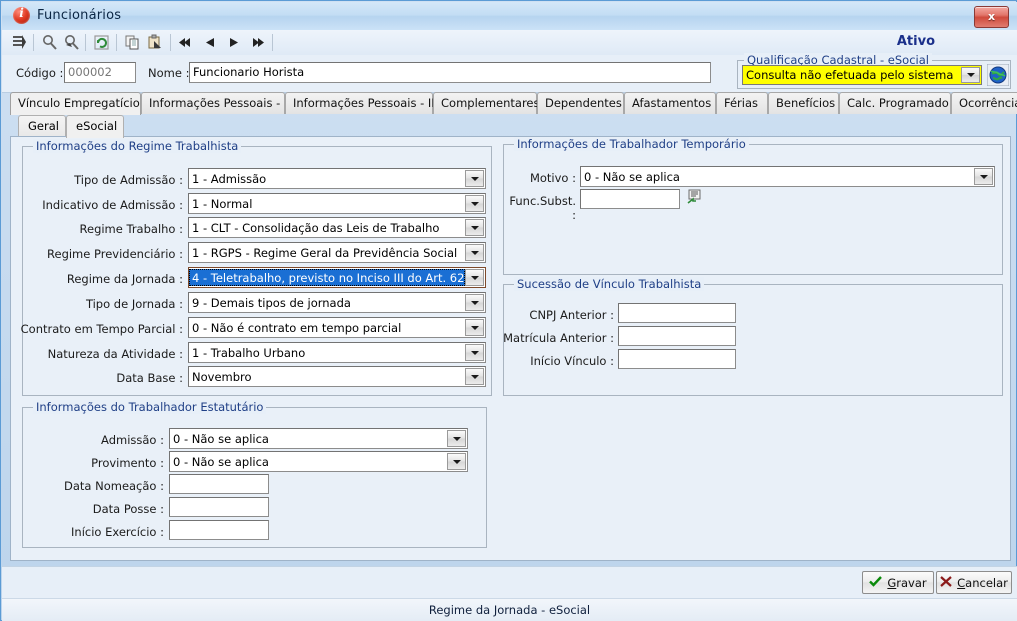 The width and height of the screenshot is (1017, 621). What do you see at coordinates (155, 42) in the screenshot?
I see `paste-icon` at bounding box center [155, 42].